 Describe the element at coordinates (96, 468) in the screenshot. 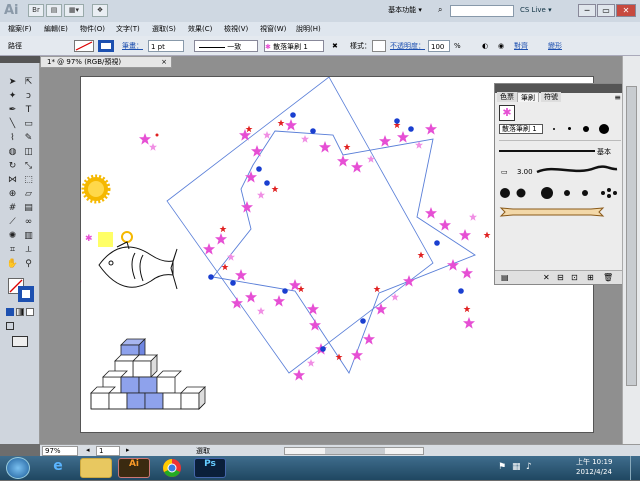

I see `folder-icon` at that location.